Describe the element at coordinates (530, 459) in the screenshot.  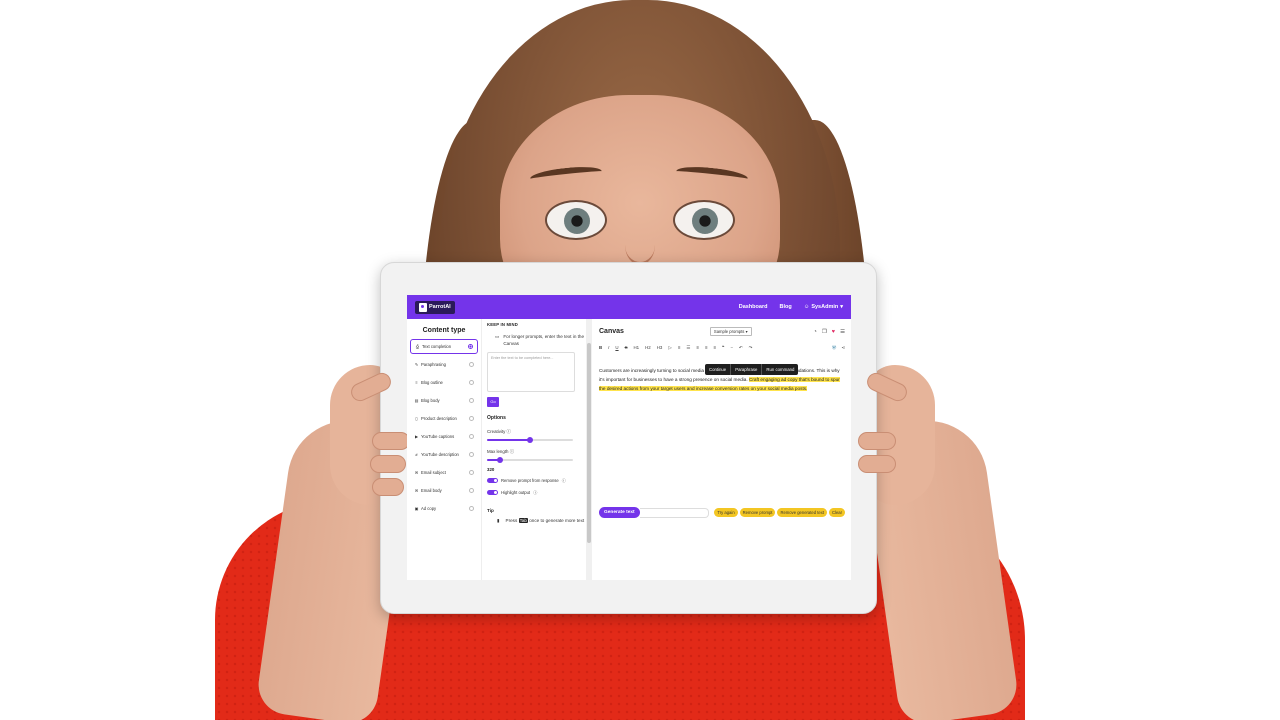
I see `max-length-slider` at that location.